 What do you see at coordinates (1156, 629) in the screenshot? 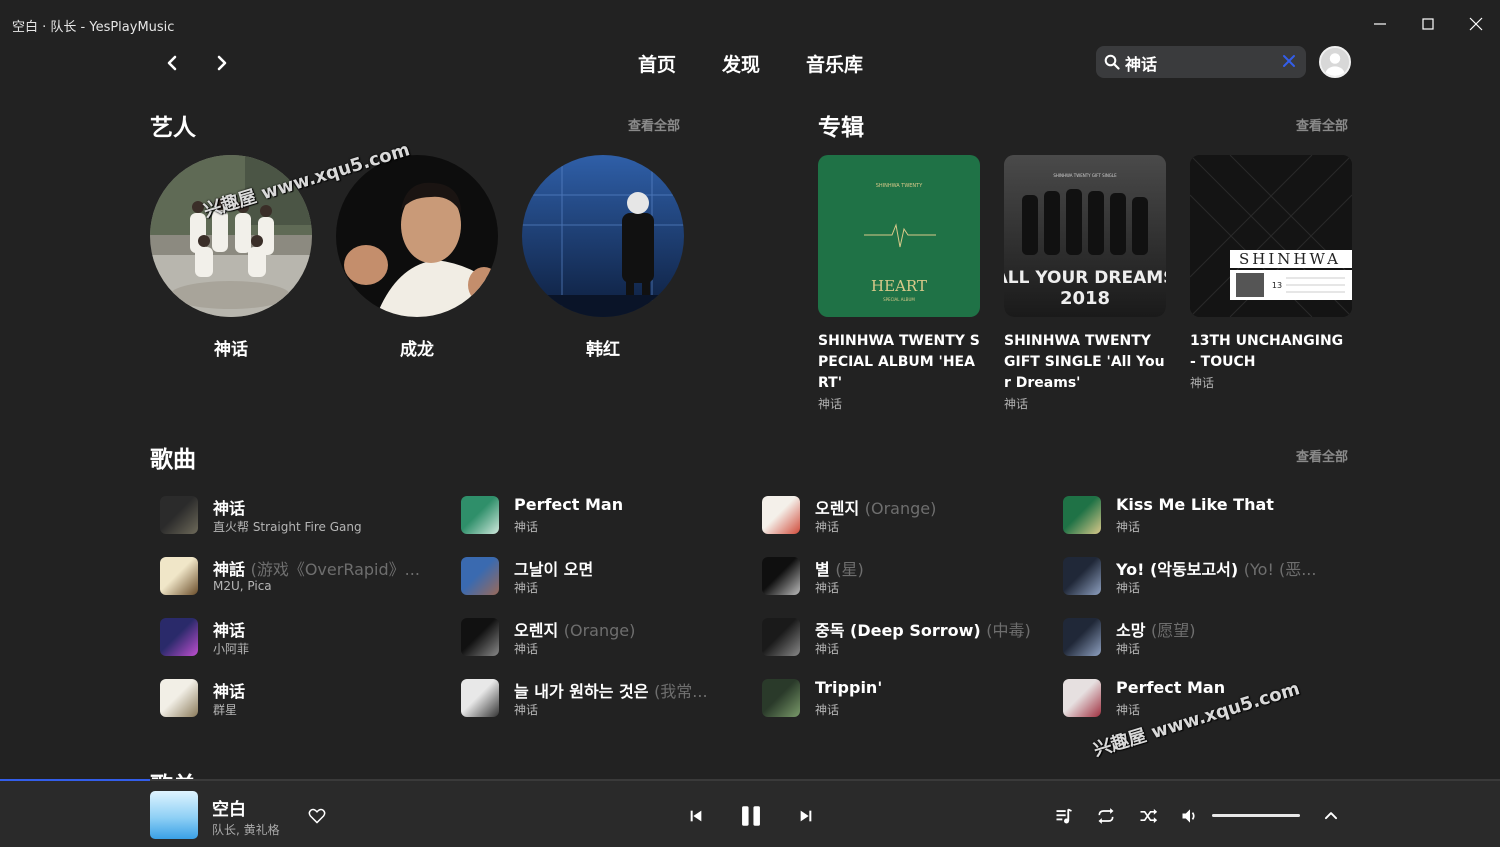
I see `song-title: 소망 (愿望)` at bounding box center [1156, 629].